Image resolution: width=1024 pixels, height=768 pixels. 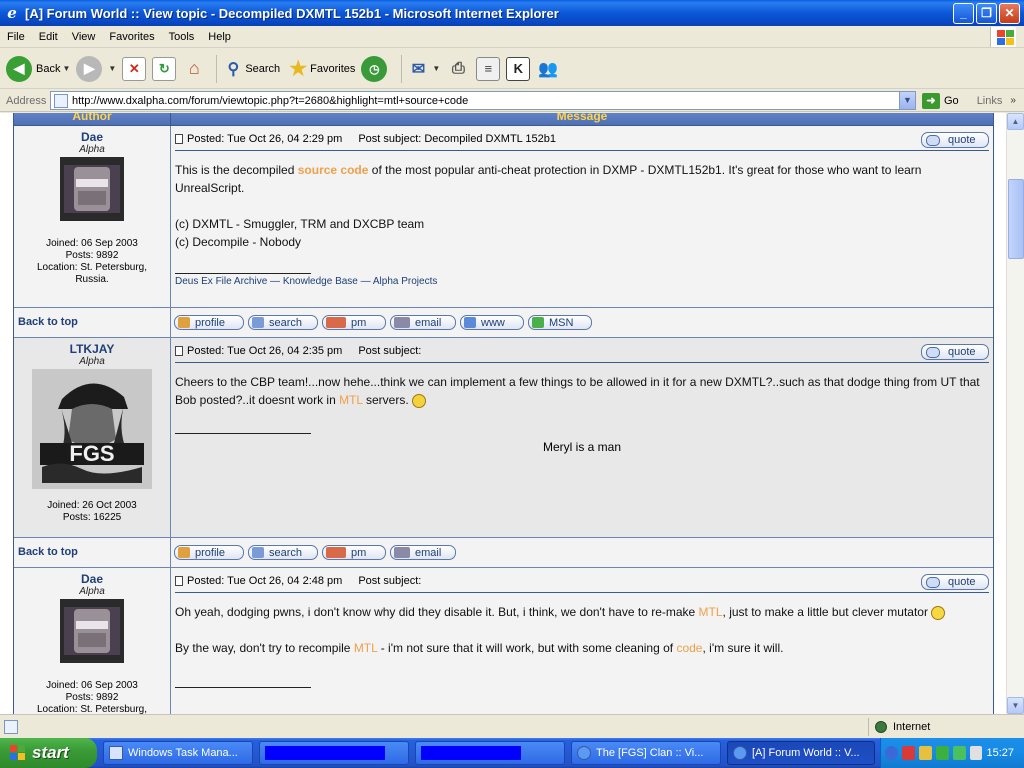 I want to click on scroll-up-arrow-icon: ▲, so click(x=1015, y=121).